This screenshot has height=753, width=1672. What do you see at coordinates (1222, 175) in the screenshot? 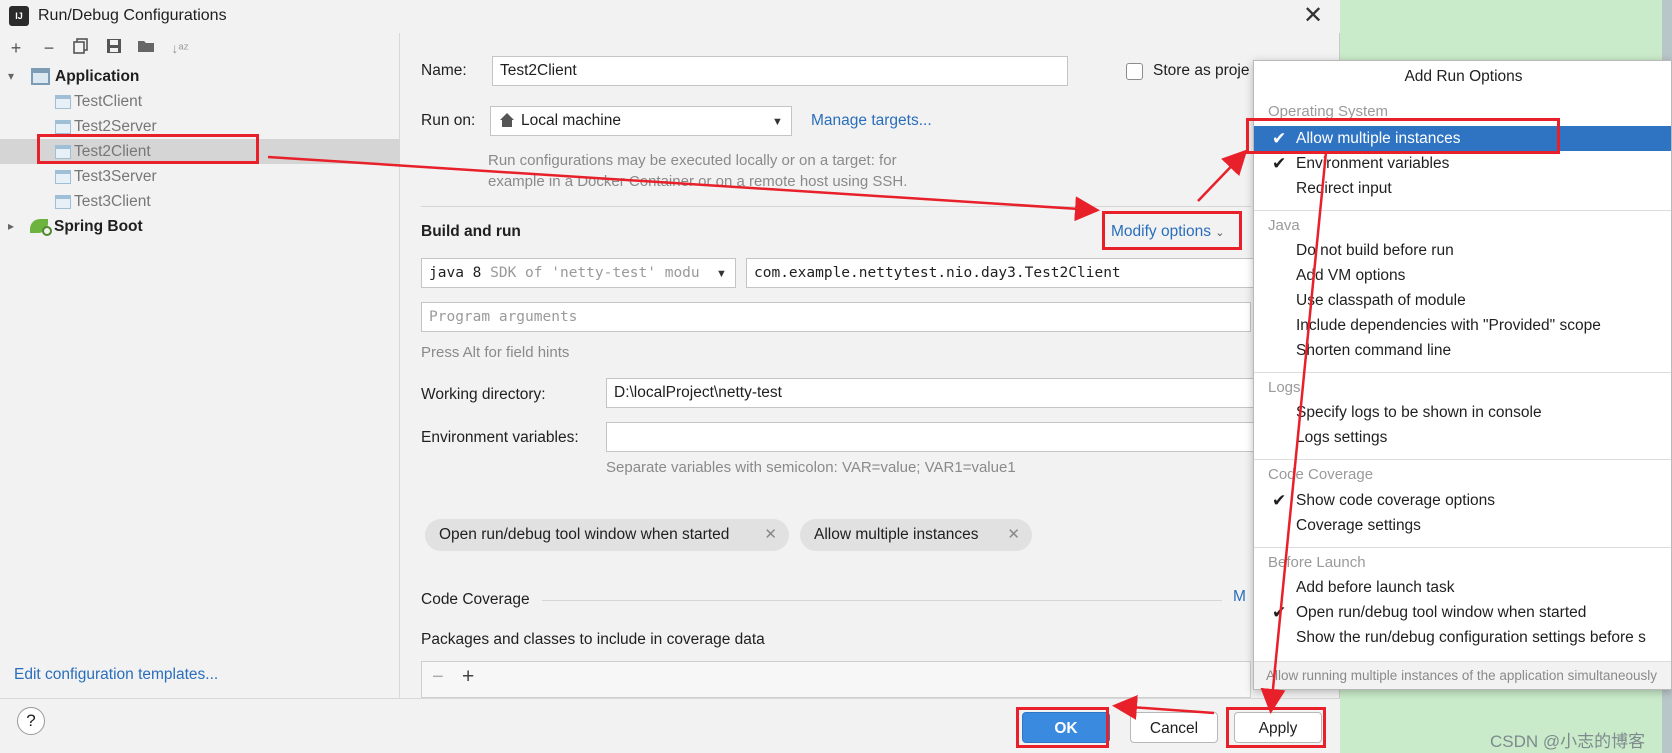
I see `arrow-to-allow-multiple` at bounding box center [1222, 175].